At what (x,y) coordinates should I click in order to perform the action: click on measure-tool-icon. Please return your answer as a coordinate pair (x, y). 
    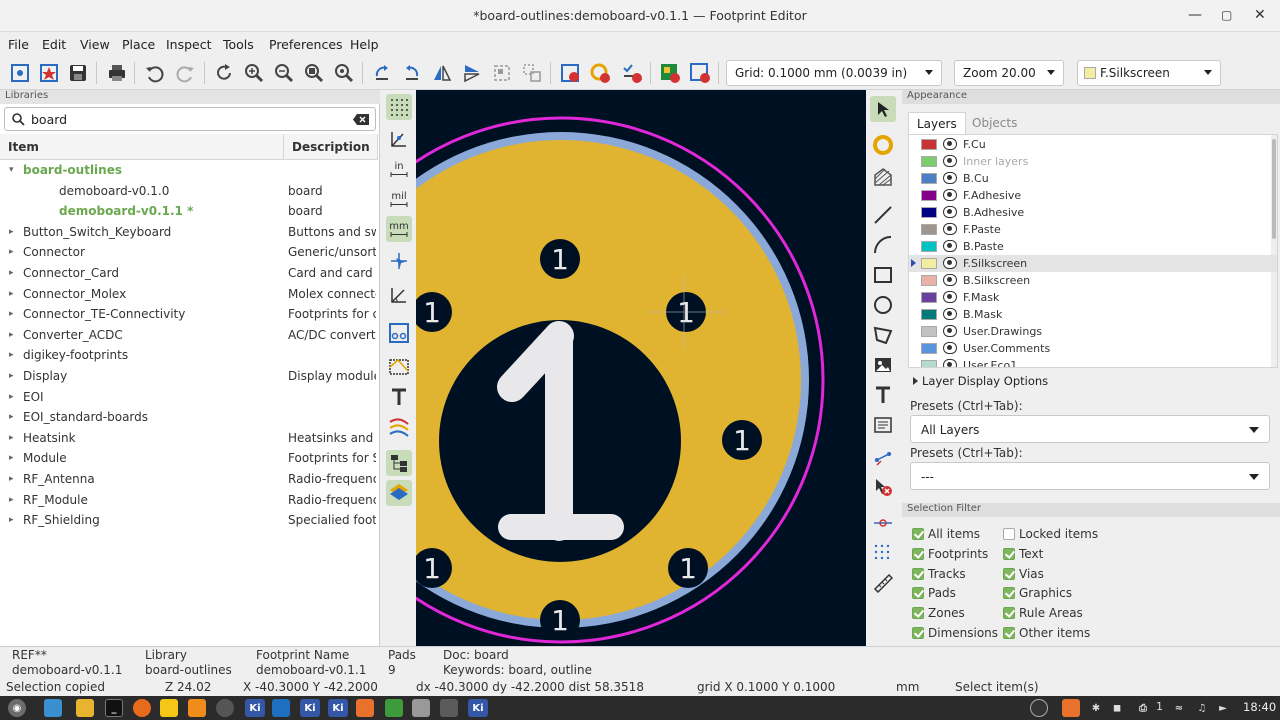
    Looking at the image, I should click on (883, 583).